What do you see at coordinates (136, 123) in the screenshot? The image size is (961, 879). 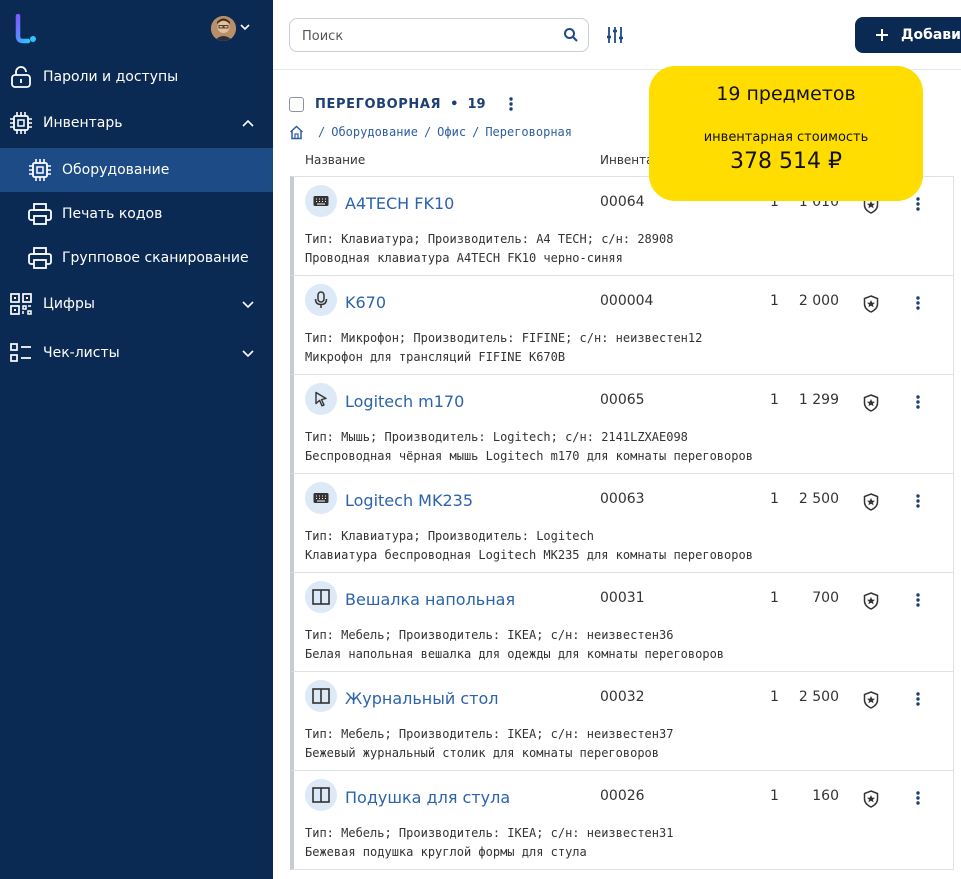 I see `sidebar-item-inventory: Инвентарь` at bounding box center [136, 123].